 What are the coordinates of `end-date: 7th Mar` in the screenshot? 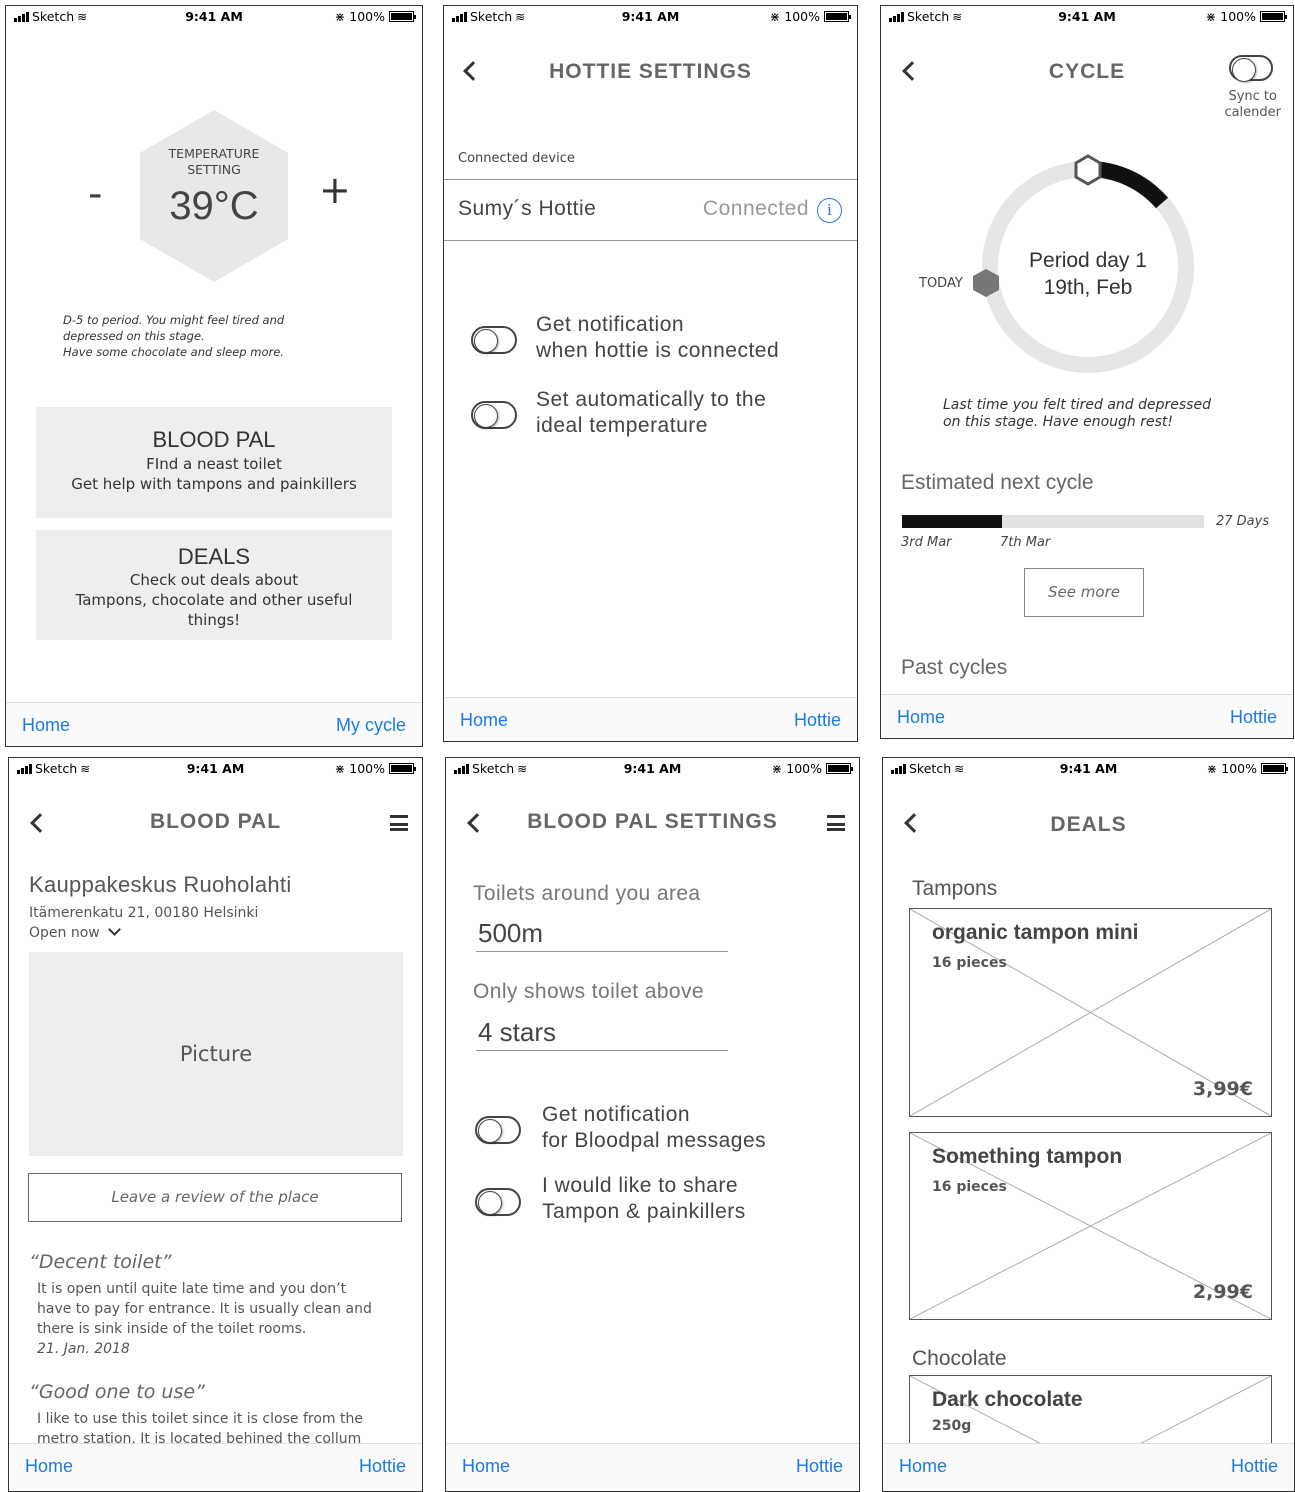 It's located at (1025, 542).